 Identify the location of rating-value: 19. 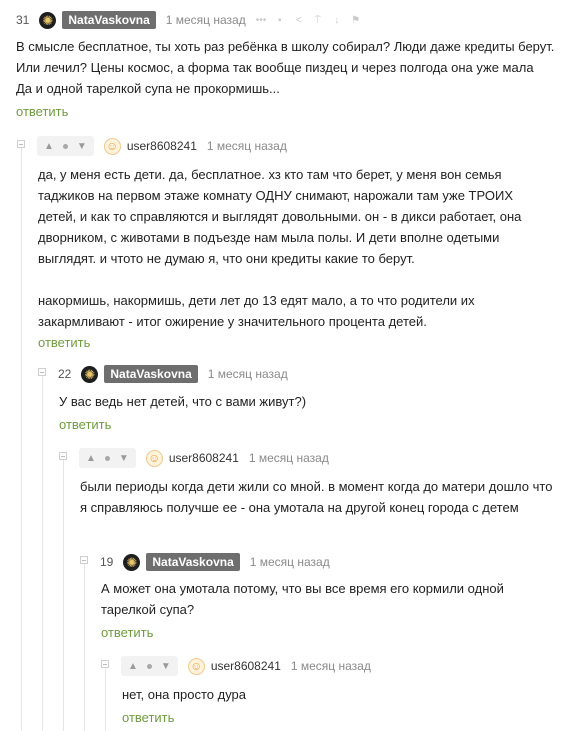
(107, 562).